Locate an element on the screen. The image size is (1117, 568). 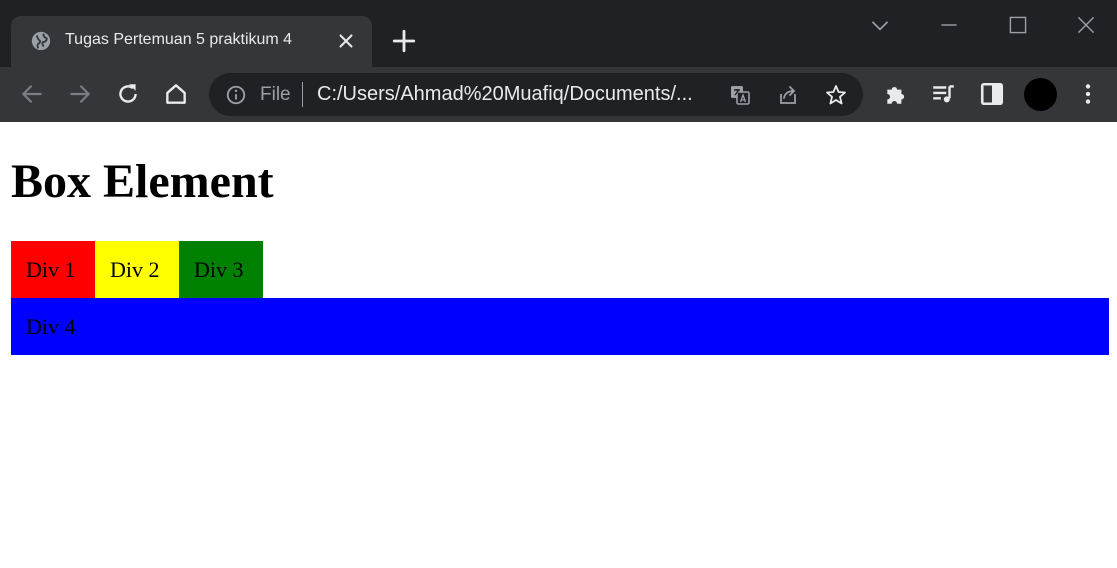
minimize-icon is located at coordinates (949, 25).